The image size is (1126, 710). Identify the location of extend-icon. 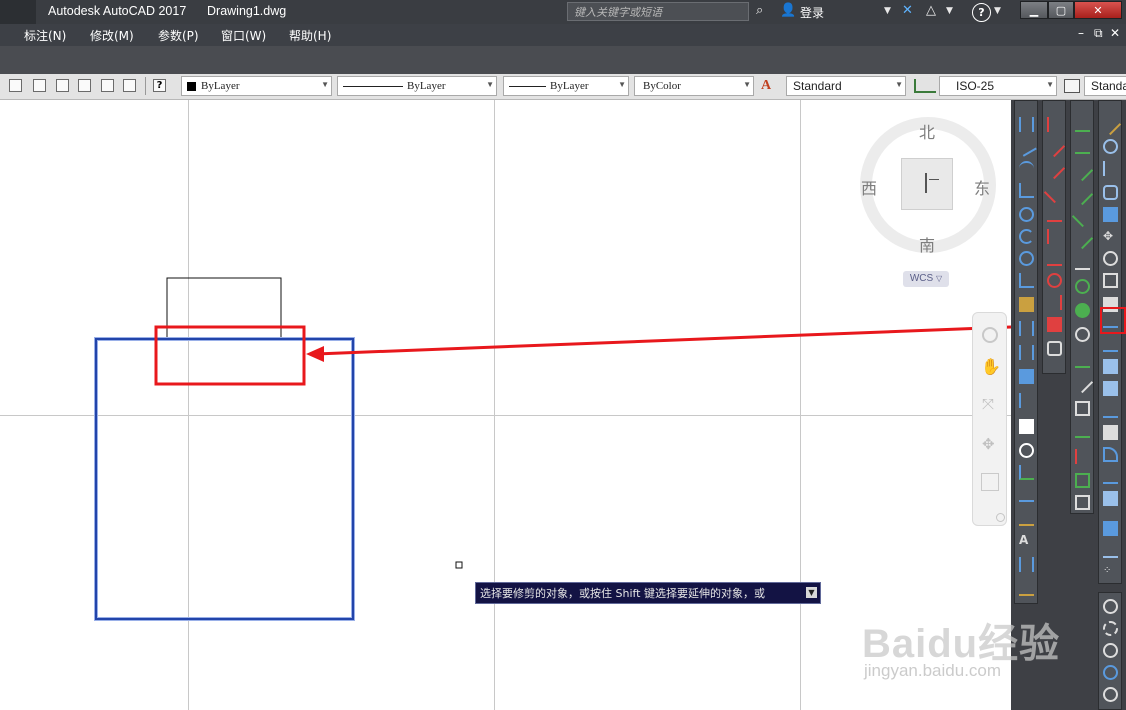
(1110, 344).